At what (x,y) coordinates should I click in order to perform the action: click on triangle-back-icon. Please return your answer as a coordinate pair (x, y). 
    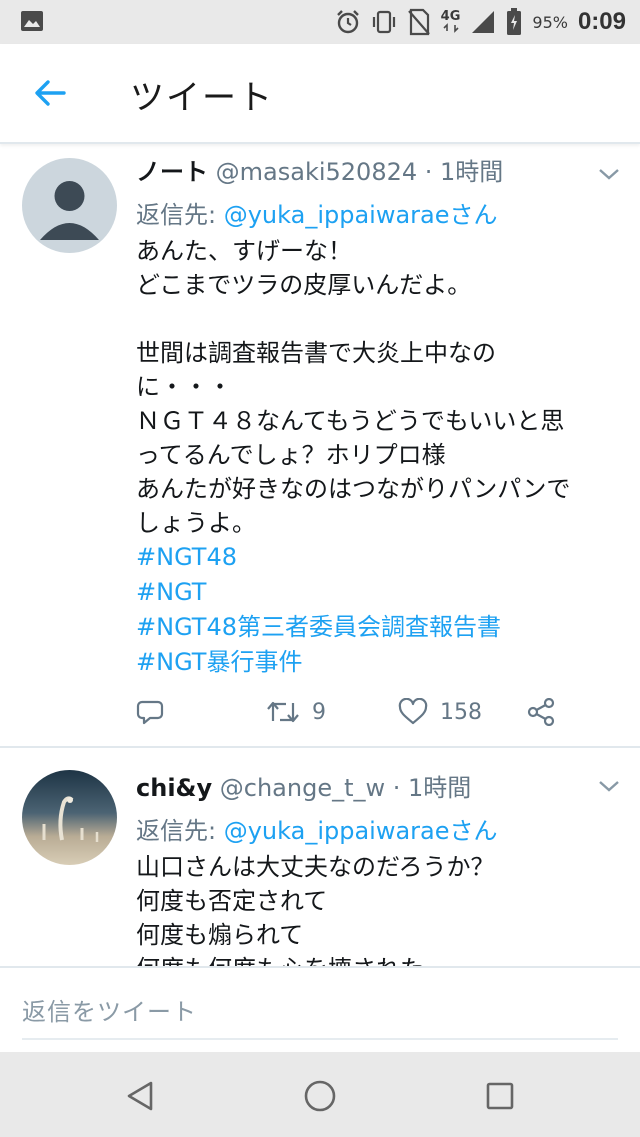
    Looking at the image, I should click on (140, 1096).